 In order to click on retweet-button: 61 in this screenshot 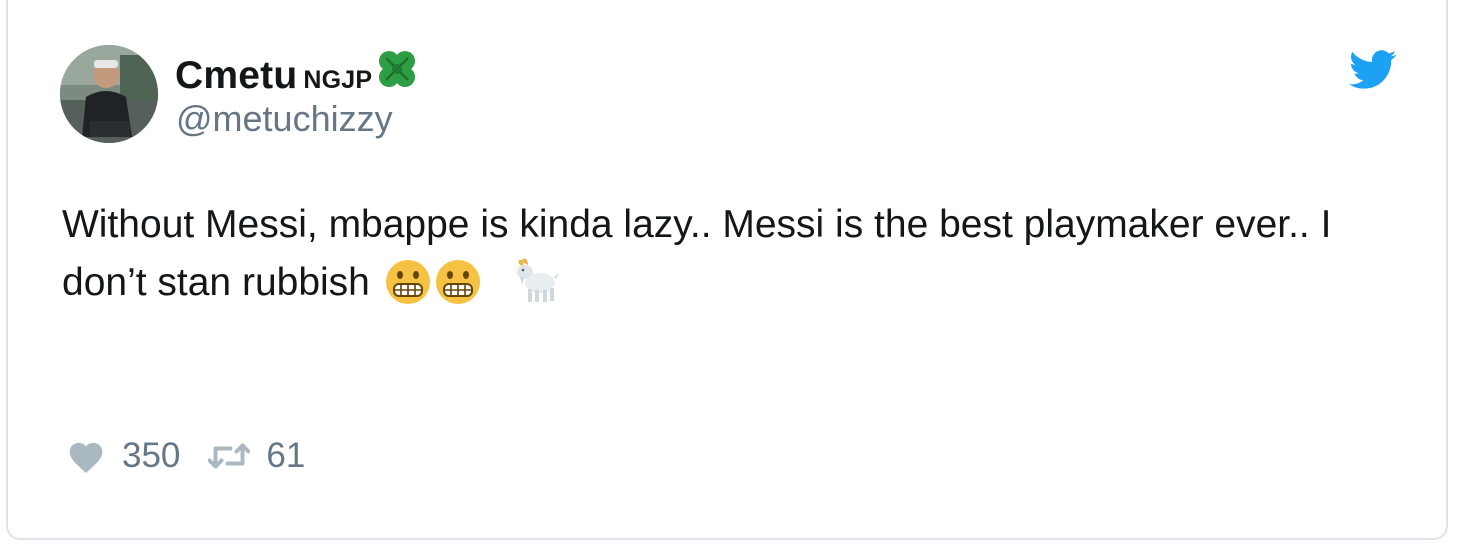, I will do `click(256, 456)`.